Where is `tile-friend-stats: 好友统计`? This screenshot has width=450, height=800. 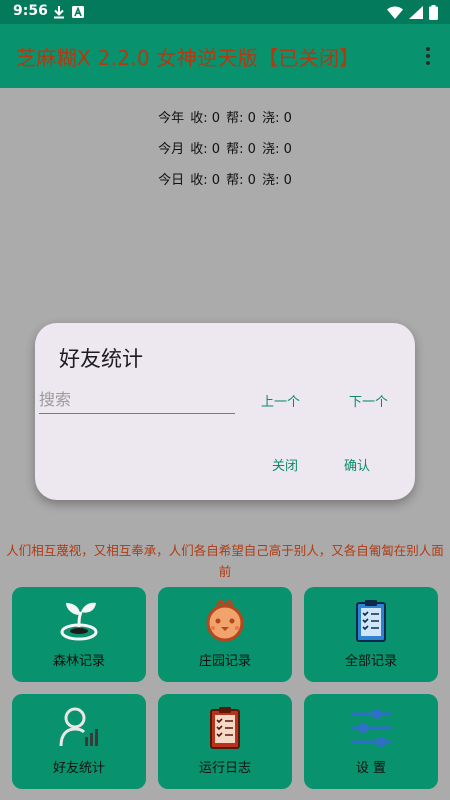
tile-friend-stats: 好友统计 is located at coordinates (79, 741).